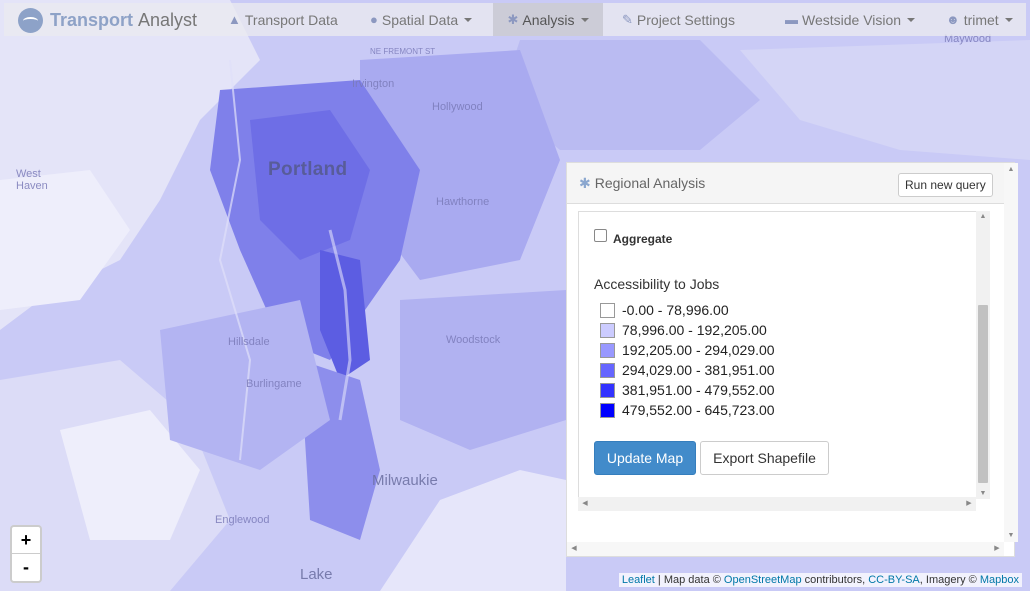 This screenshot has width=1030, height=591. I want to click on legend-label: 294,029.00 - 381,951.00, so click(698, 370).